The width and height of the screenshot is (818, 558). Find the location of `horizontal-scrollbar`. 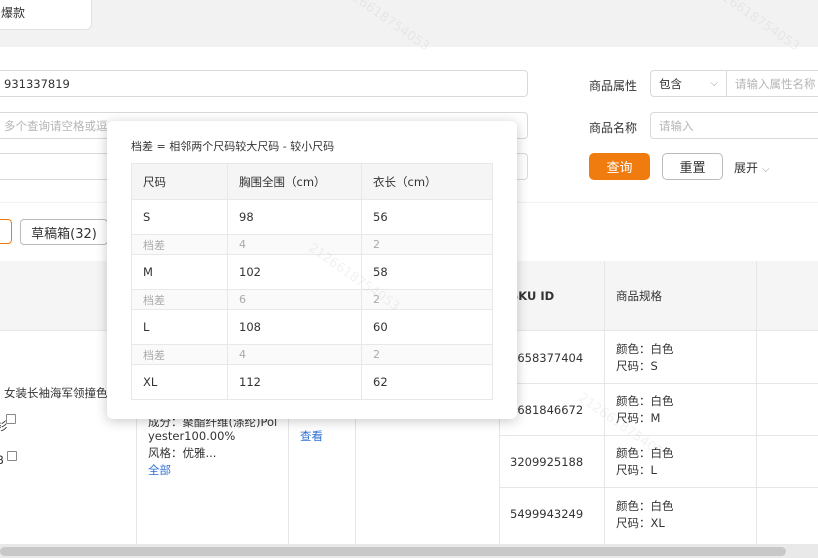

horizontal-scrollbar is located at coordinates (409, 551).